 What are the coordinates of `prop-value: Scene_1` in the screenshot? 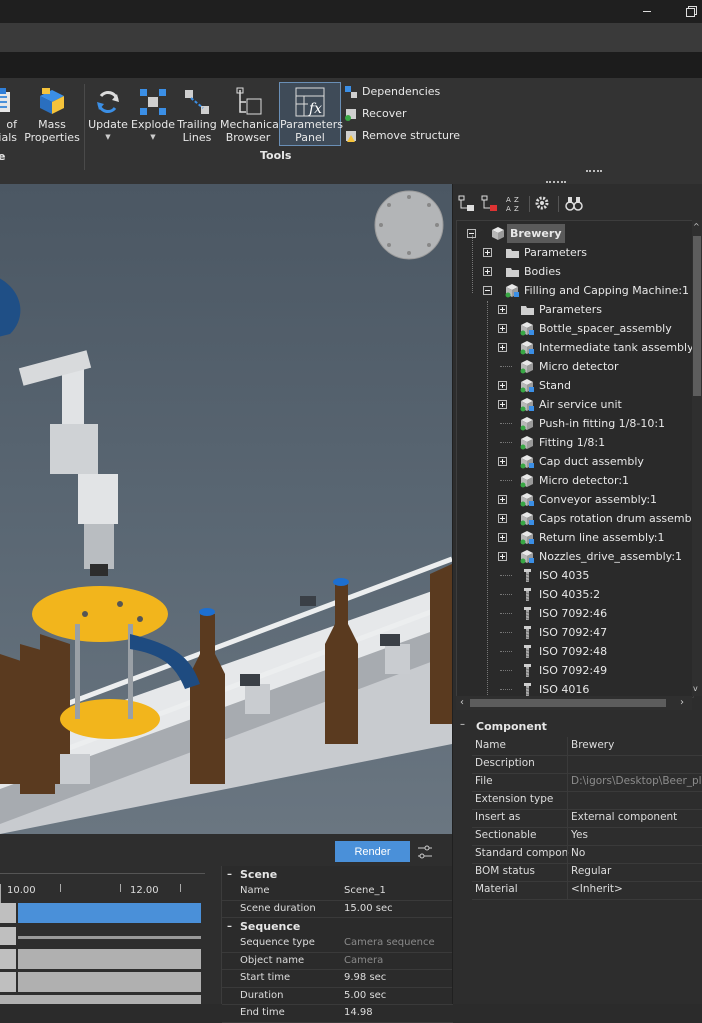 It's located at (396, 891).